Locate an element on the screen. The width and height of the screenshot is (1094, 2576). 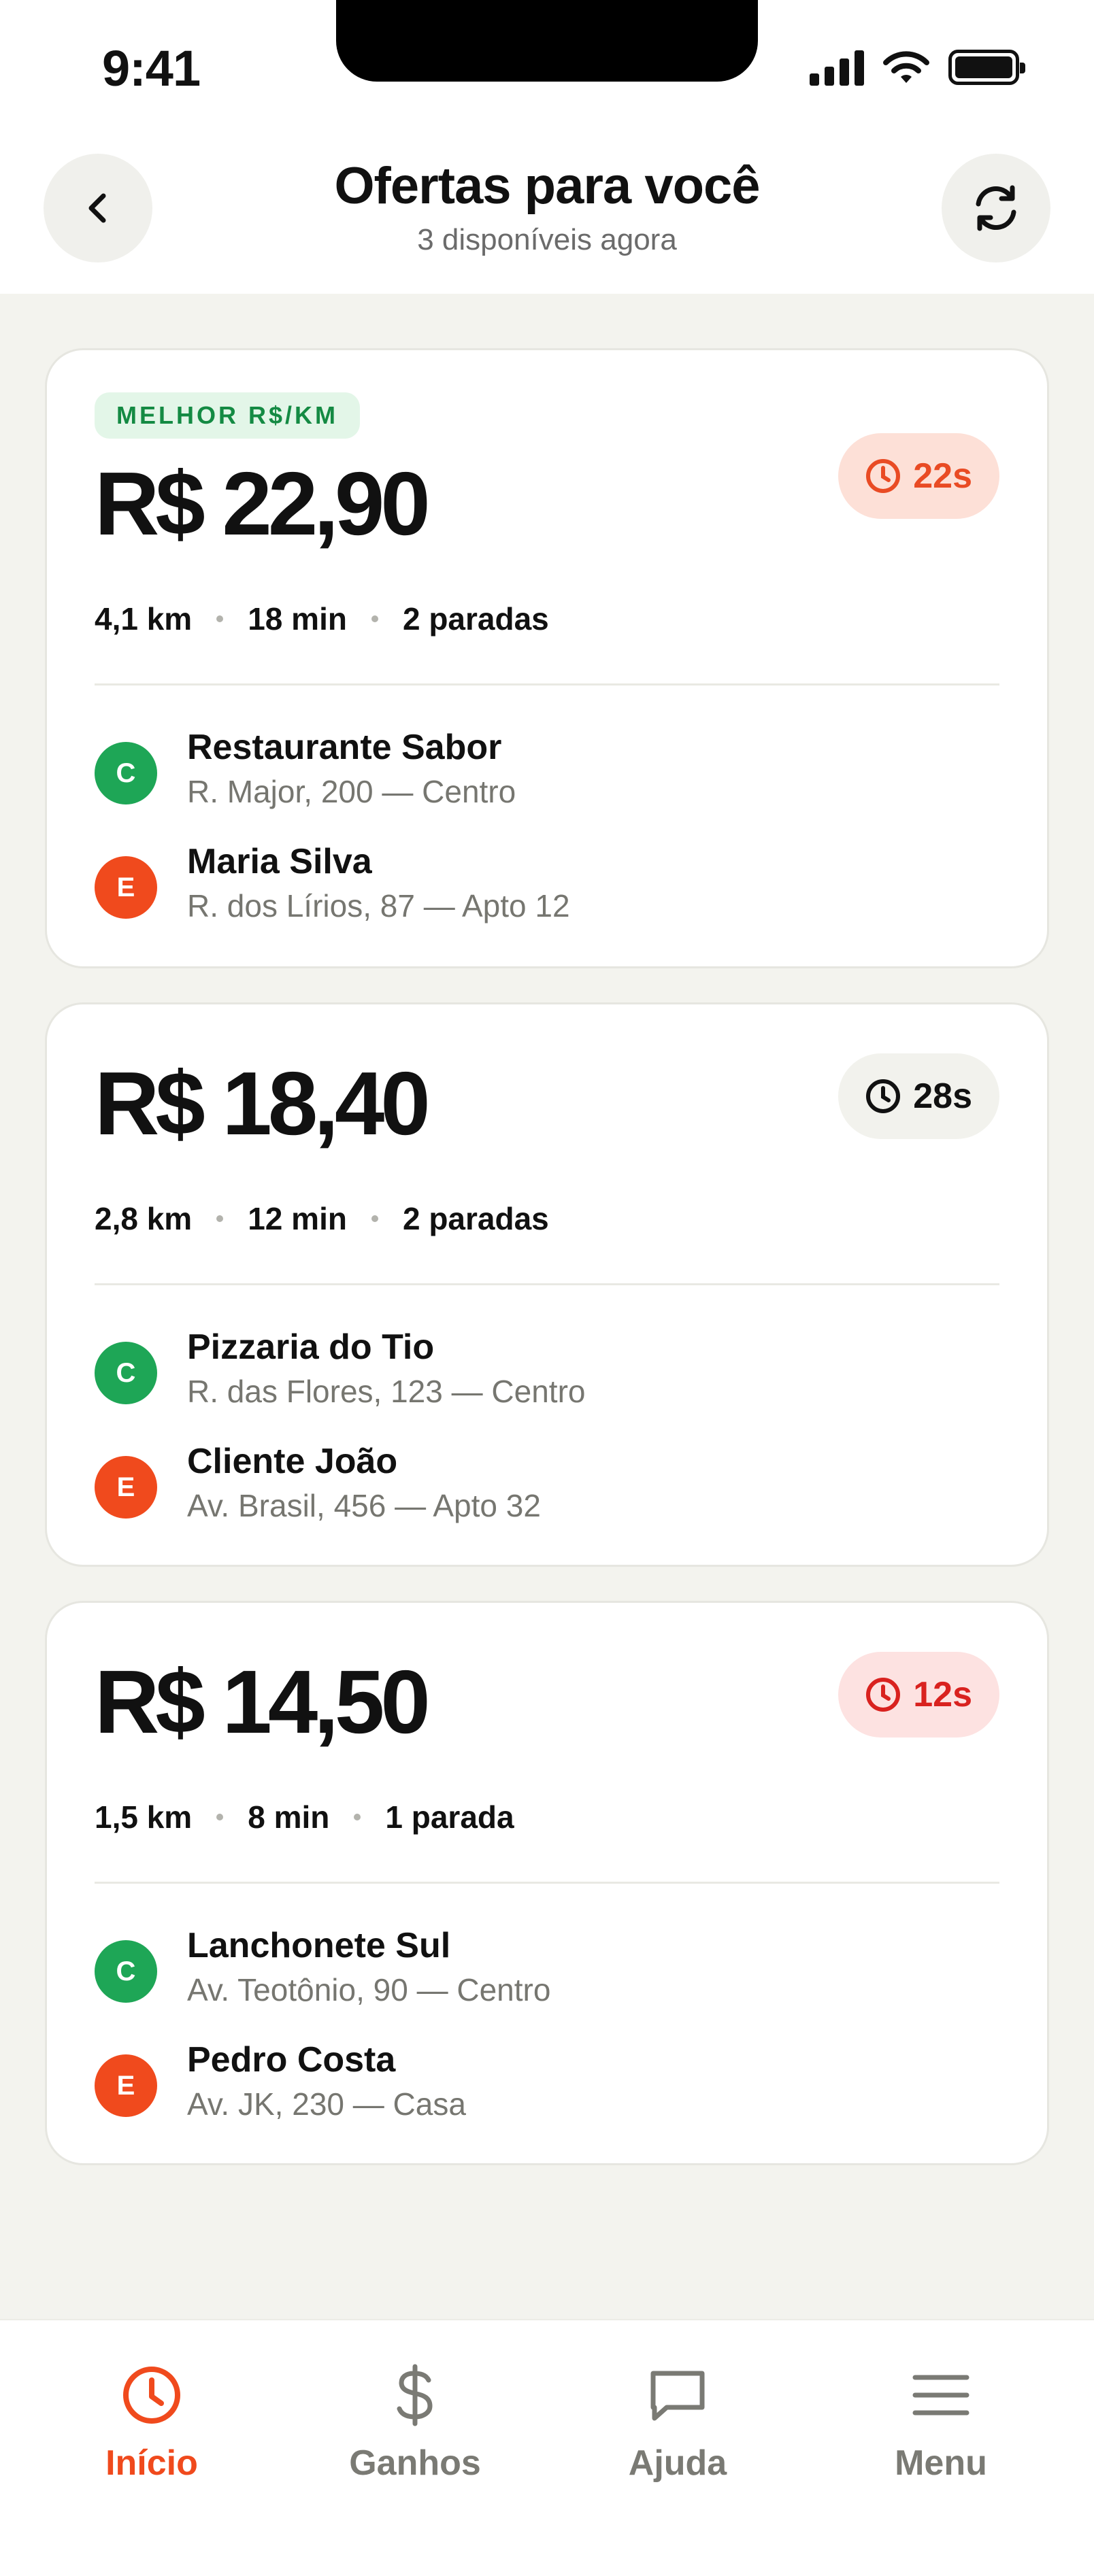
pickup-name: Pizzaria do Tio is located at coordinates (311, 1347).